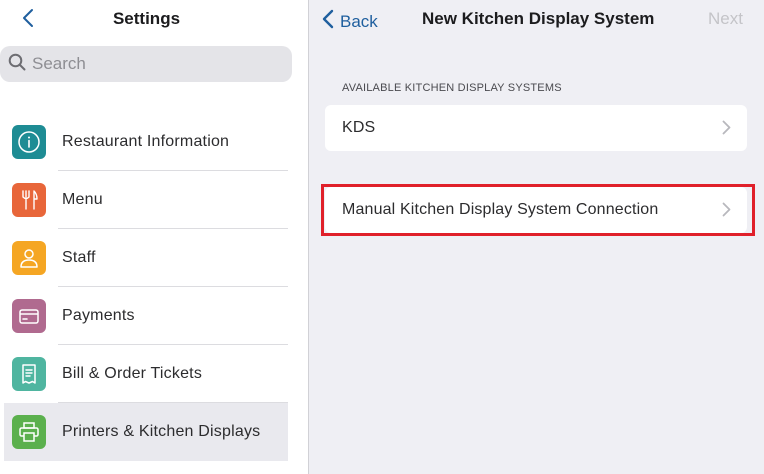 The height and width of the screenshot is (474, 764). What do you see at coordinates (328, 21) in the screenshot?
I see `chevron-left-icon` at bounding box center [328, 21].